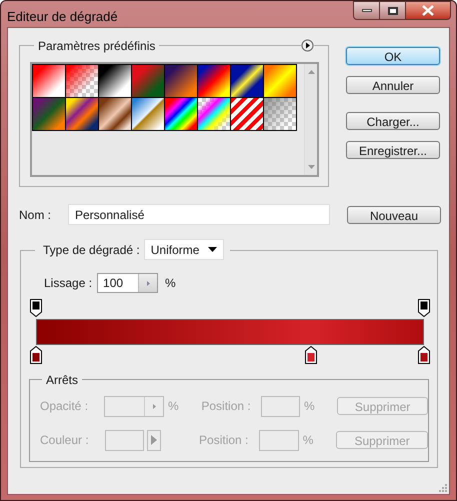 The height and width of the screenshot is (501, 457). I want to click on group-title: Paramètres prédéfinis, so click(97, 46).